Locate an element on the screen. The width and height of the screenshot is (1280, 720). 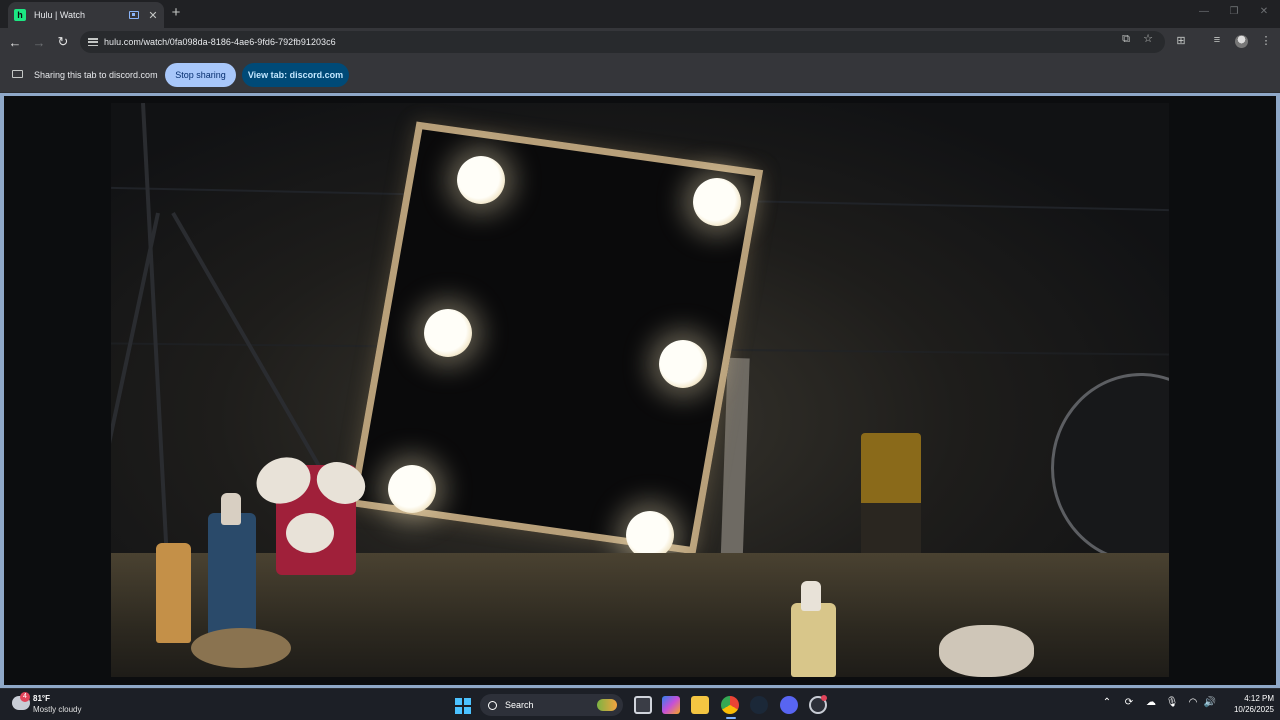
sync-icon: ⟳ is located at coordinates (1129, 702).